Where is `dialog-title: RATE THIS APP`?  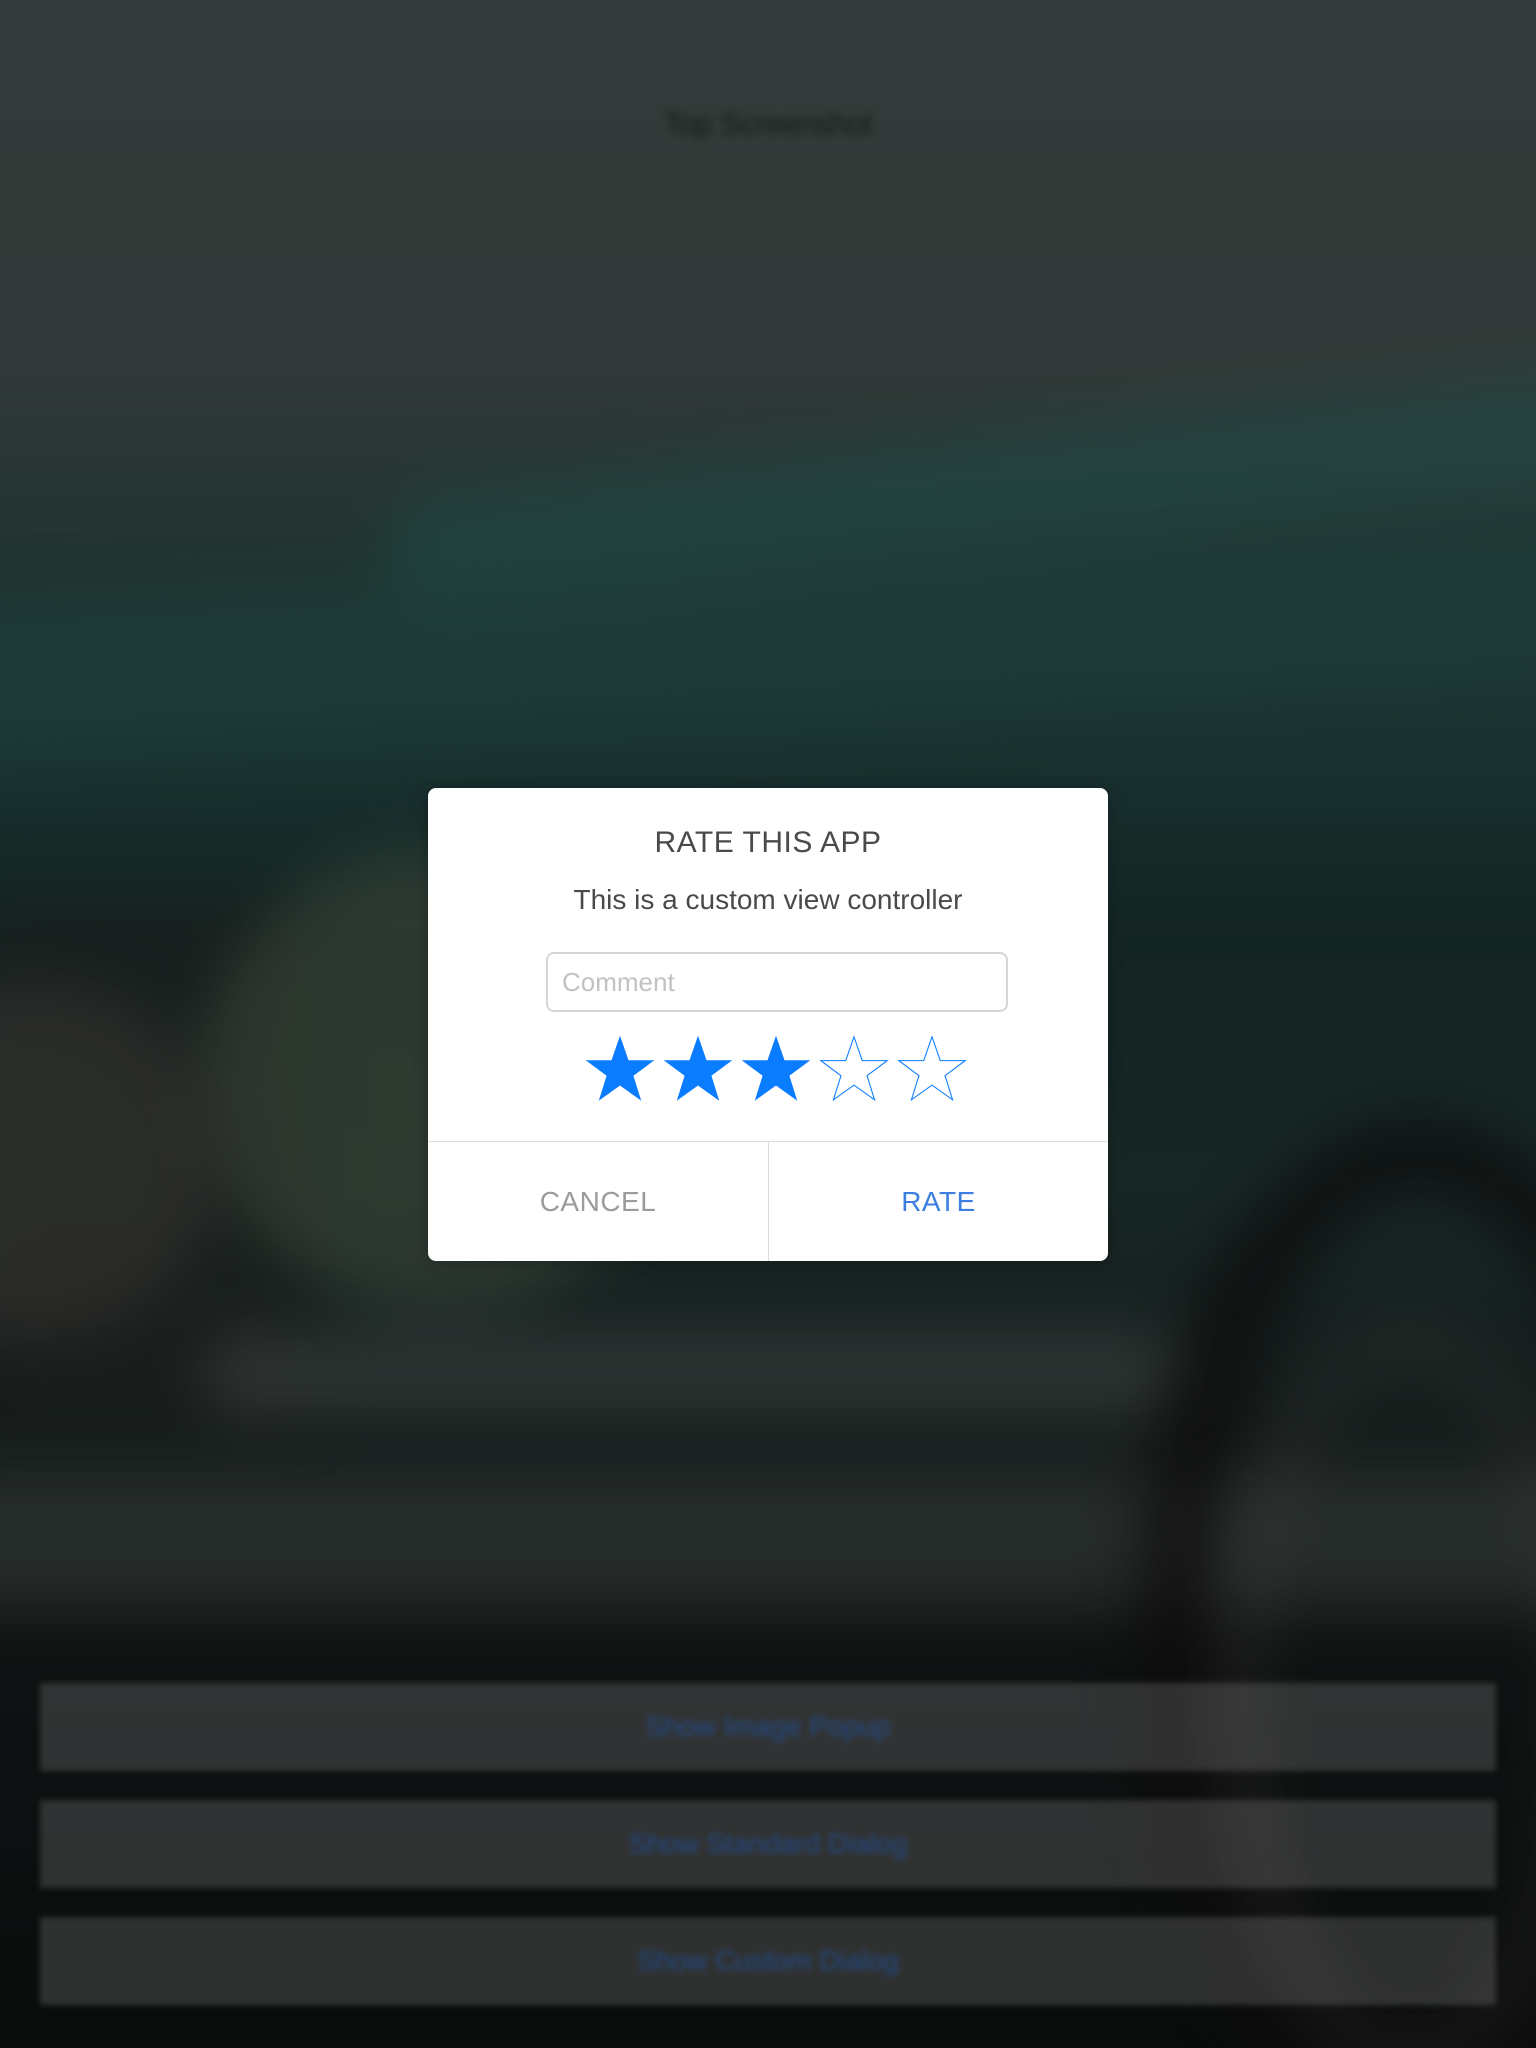 dialog-title: RATE THIS APP is located at coordinates (768, 842).